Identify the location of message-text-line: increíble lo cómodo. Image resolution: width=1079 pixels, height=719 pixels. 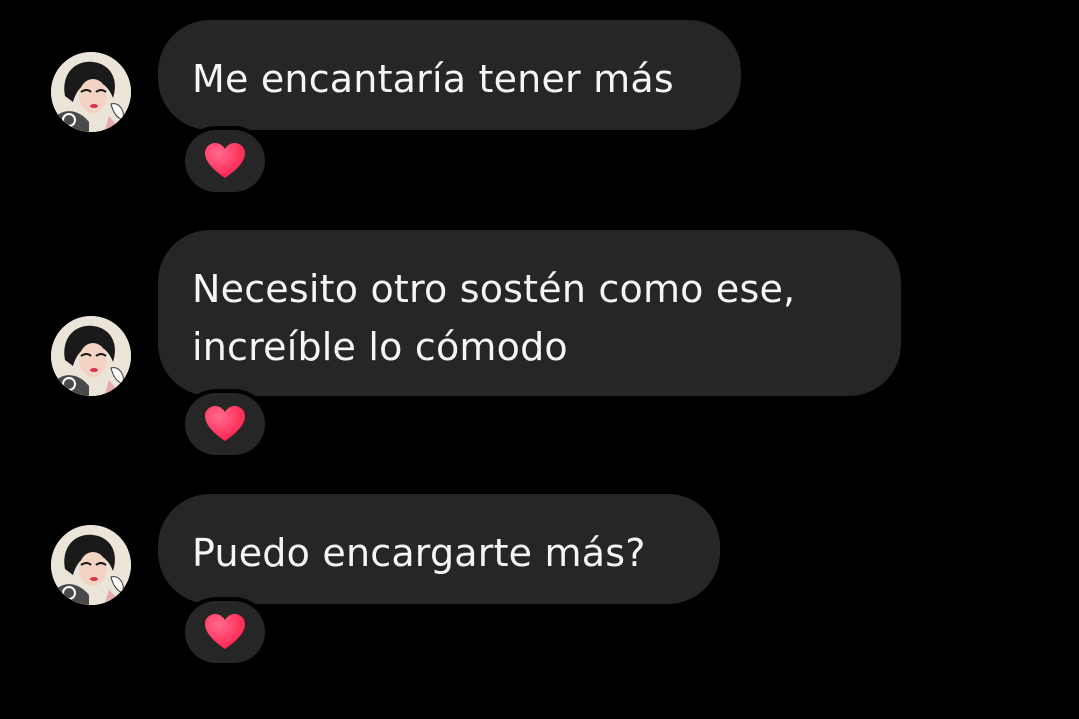
(380, 347).